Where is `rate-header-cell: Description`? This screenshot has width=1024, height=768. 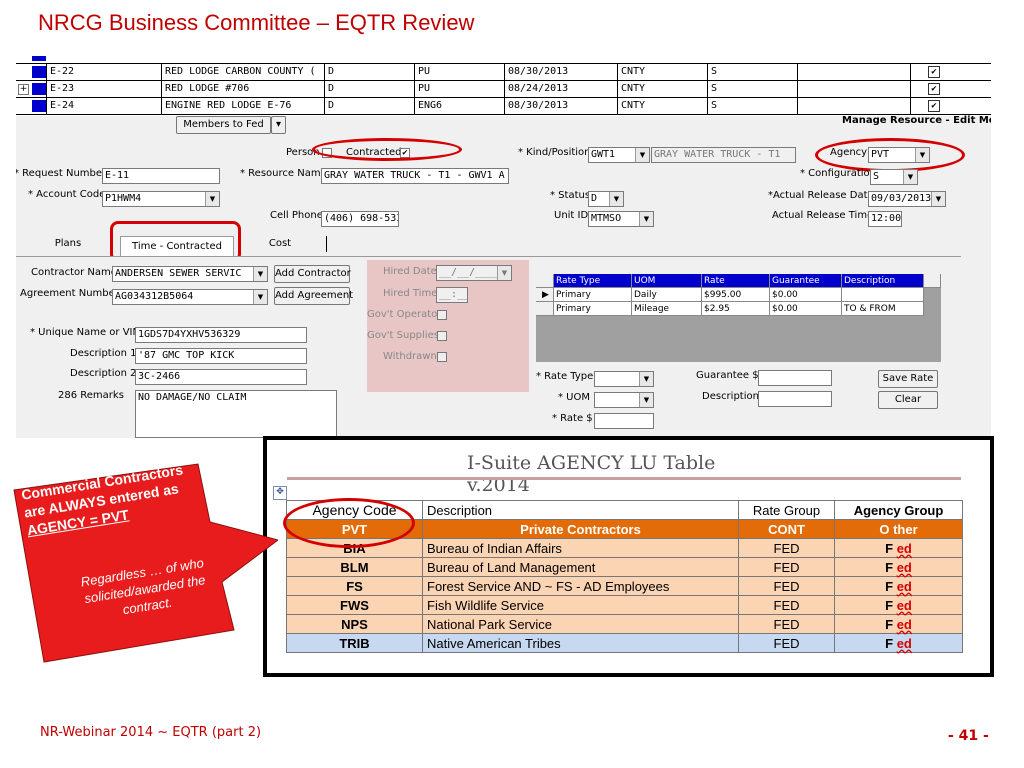 rate-header-cell: Description is located at coordinates (883, 281).